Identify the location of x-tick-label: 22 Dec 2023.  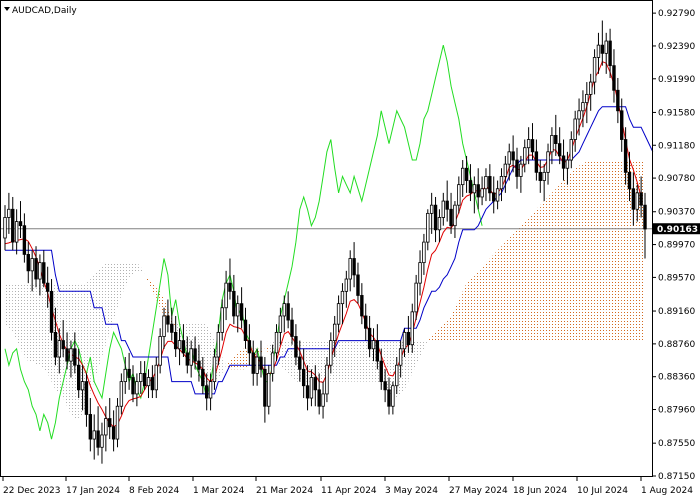
(32, 491).